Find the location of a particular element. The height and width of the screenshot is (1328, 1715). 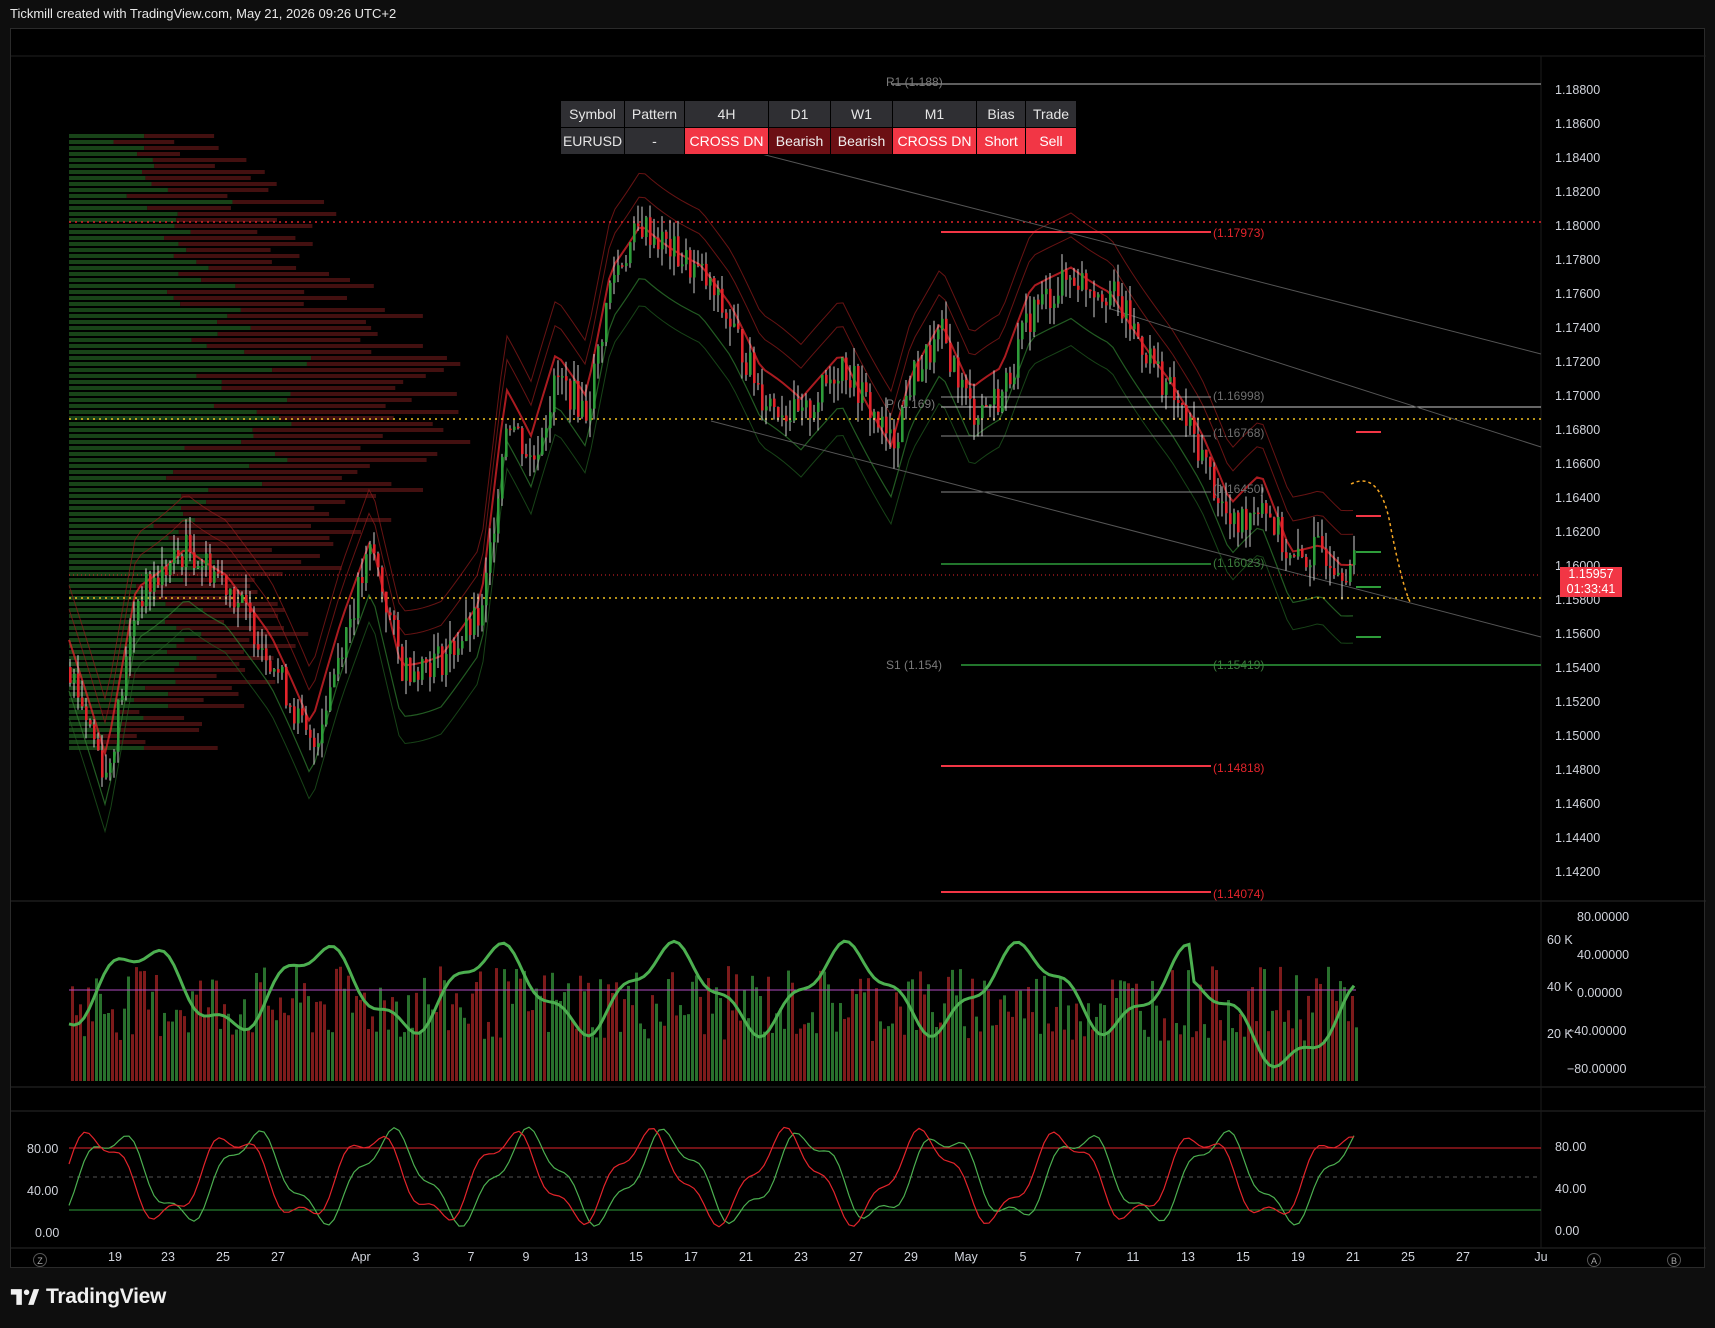

time-label: 21 is located at coordinates (746, 1257).